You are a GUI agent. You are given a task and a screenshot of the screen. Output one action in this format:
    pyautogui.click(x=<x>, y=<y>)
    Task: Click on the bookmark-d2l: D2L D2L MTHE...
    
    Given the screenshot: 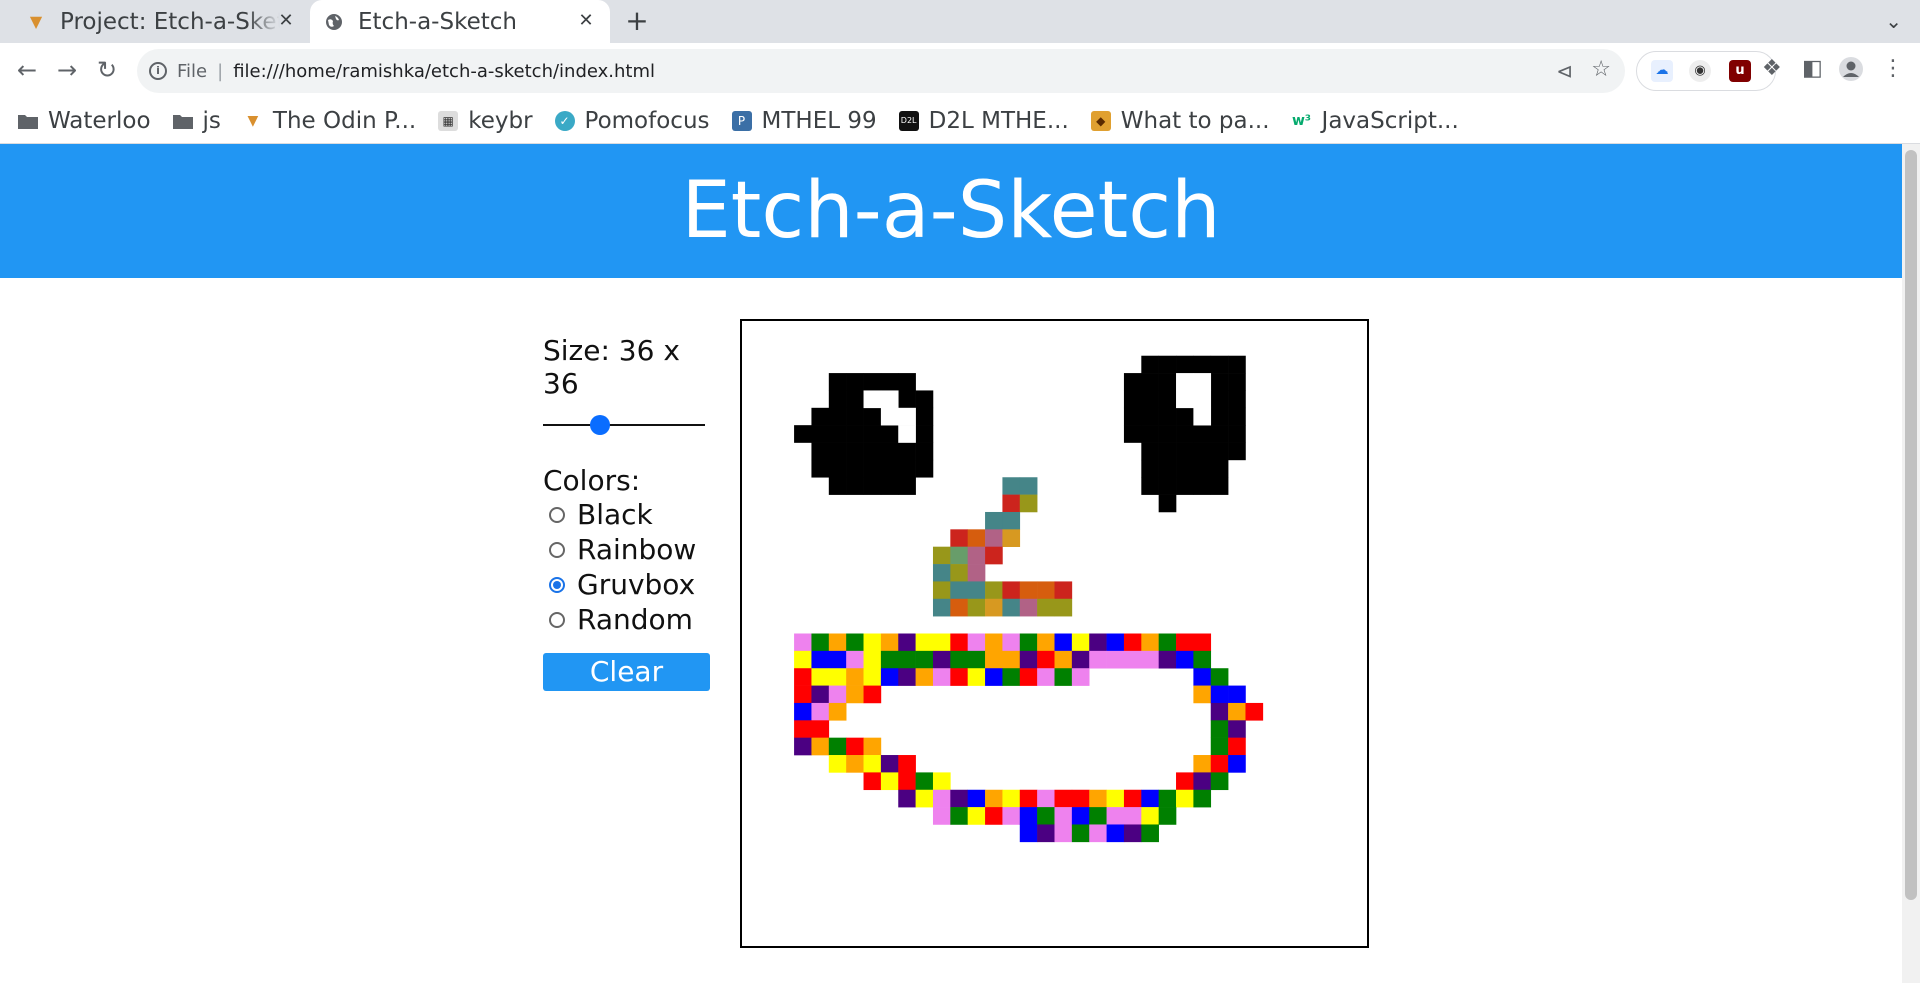 What is the action you would take?
    pyautogui.click(x=983, y=121)
    